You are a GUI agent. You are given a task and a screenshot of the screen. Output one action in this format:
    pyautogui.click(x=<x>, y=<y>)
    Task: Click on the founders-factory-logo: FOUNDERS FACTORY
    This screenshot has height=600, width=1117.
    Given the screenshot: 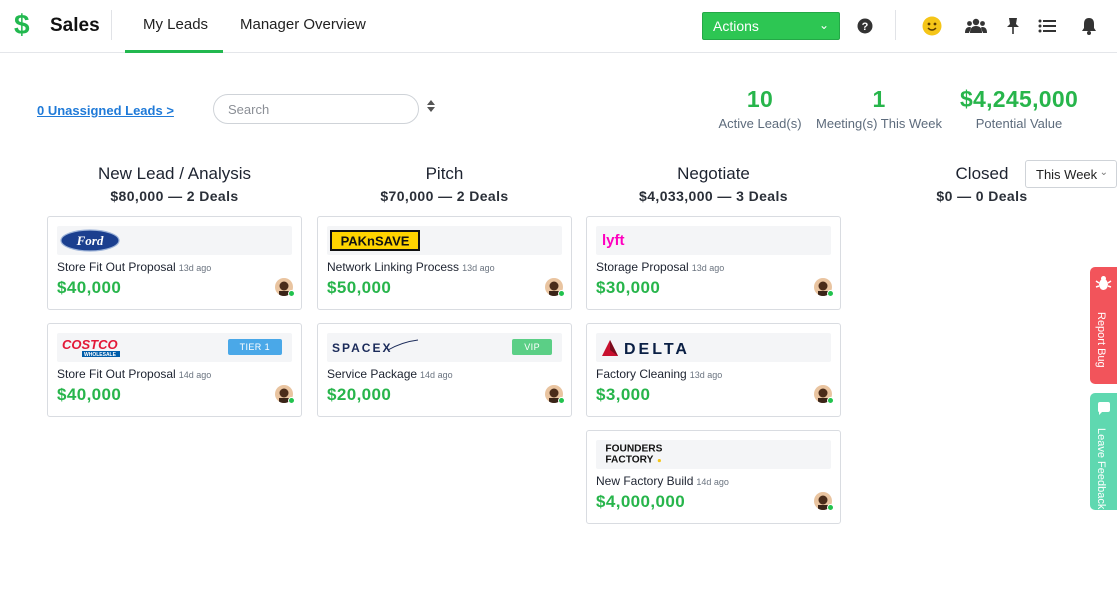 What is the action you would take?
    pyautogui.click(x=633, y=454)
    